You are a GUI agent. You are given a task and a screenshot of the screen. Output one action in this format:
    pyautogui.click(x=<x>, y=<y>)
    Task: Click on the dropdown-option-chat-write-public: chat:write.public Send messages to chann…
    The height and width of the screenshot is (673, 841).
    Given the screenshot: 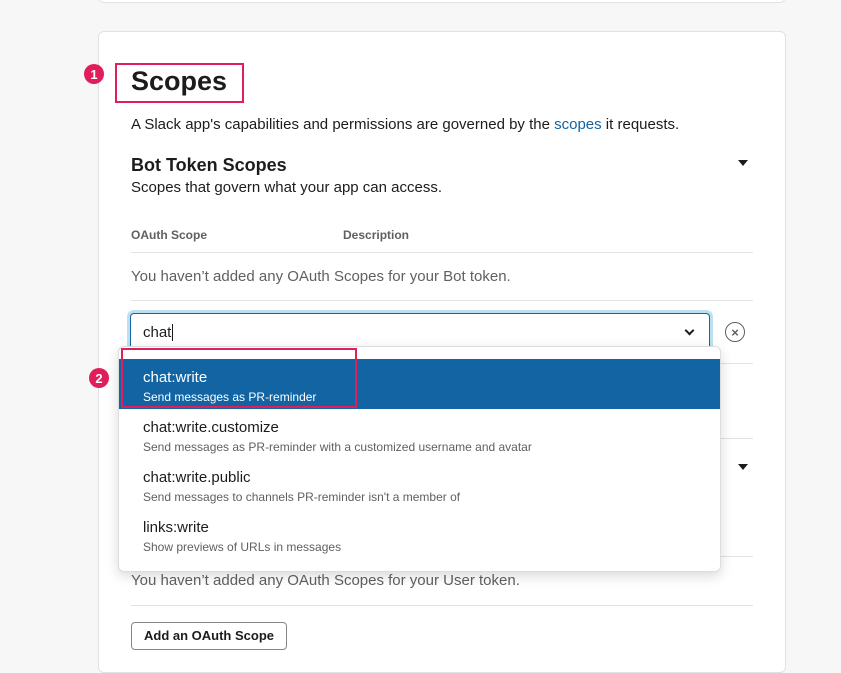 What is the action you would take?
    pyautogui.click(x=419, y=484)
    